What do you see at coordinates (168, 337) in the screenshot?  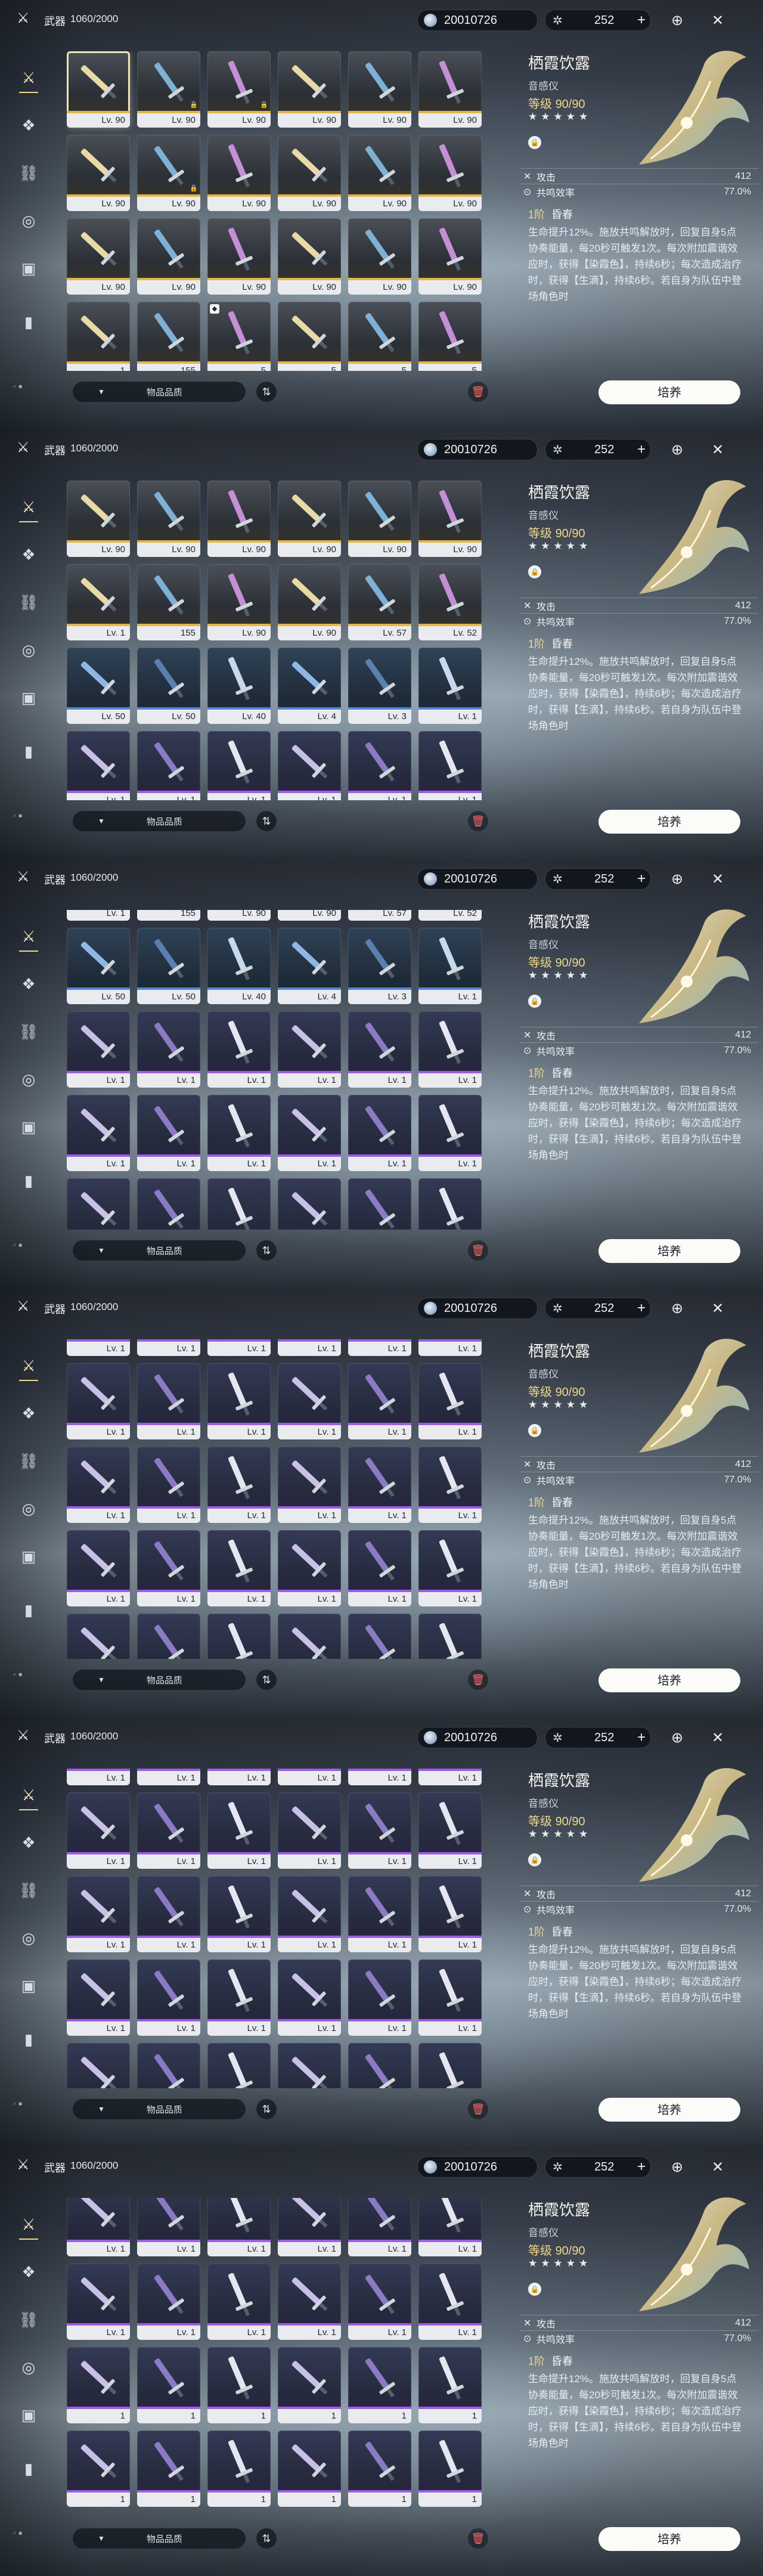 I see `weapon-tile: 155` at bounding box center [168, 337].